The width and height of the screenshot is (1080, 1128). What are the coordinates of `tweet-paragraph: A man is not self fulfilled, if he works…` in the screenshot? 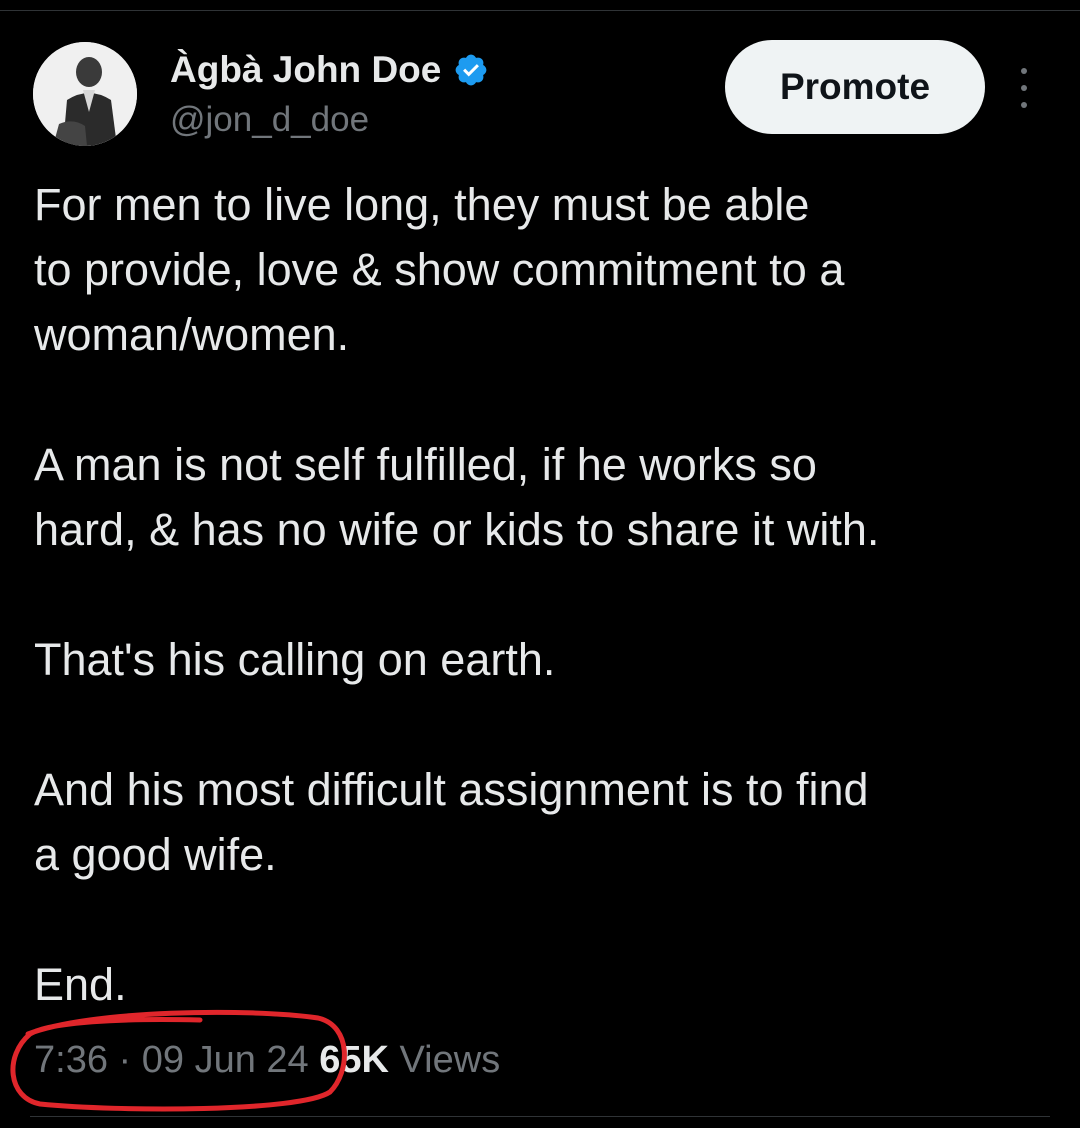 It's located at (457, 497).